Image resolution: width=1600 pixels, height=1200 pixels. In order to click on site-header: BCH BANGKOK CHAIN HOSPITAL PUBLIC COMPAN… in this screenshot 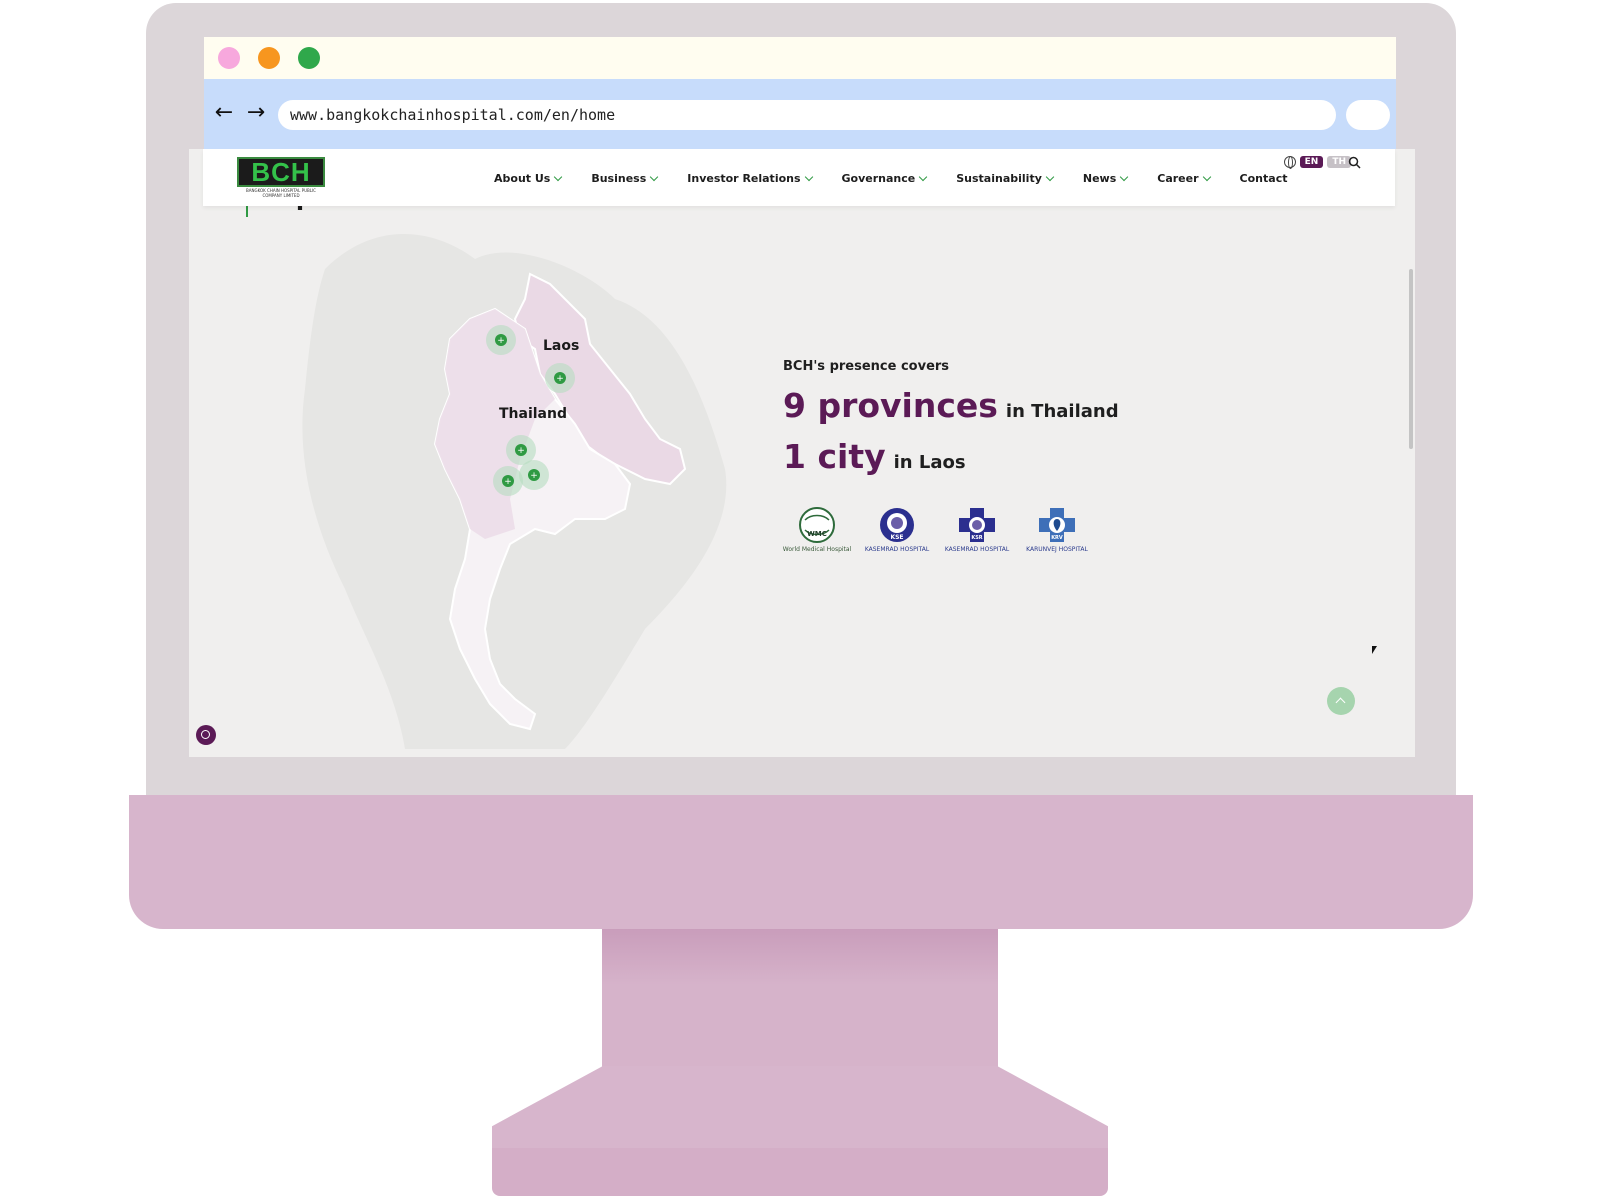, I will do `click(799, 177)`.